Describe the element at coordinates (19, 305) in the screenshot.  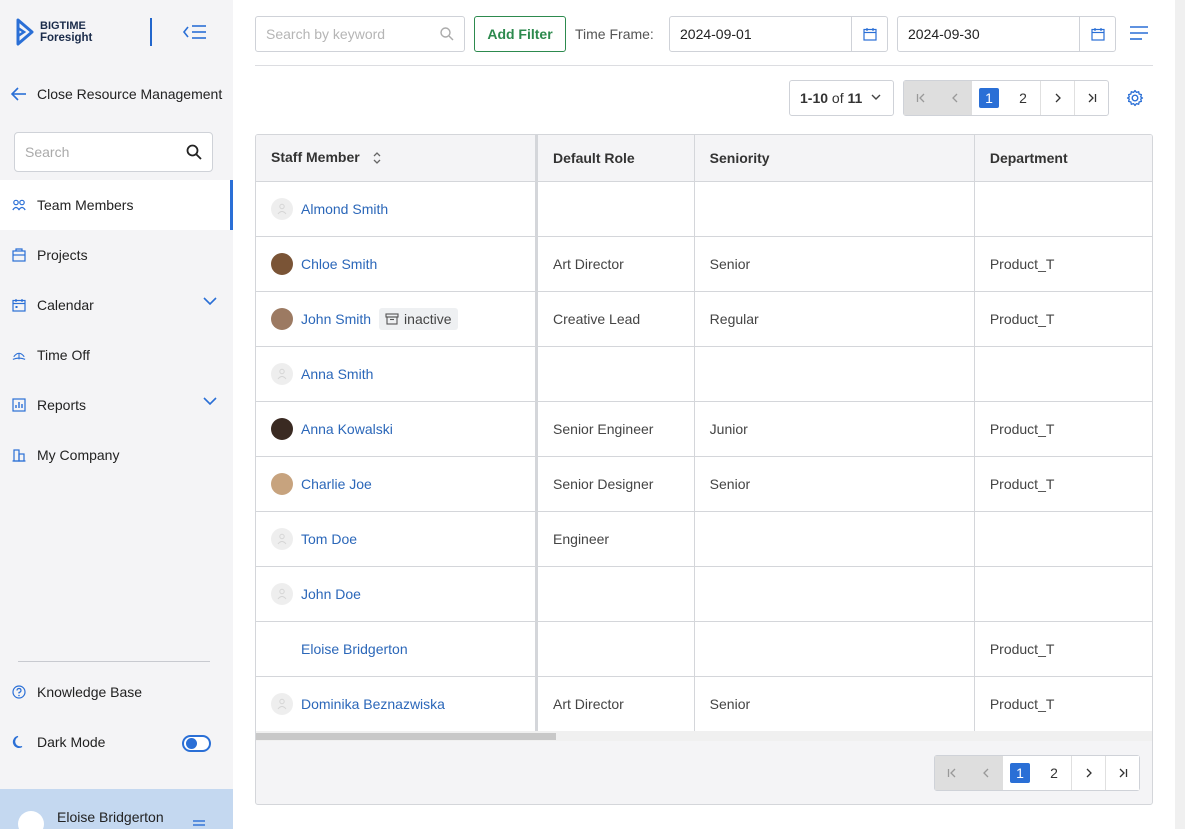
I see `calendar-icon` at that location.